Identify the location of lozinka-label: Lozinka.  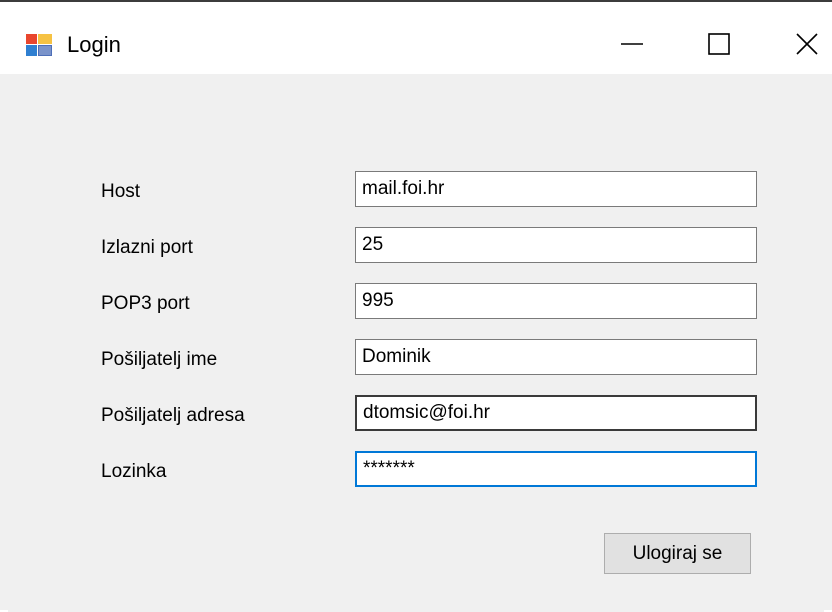
(134, 471).